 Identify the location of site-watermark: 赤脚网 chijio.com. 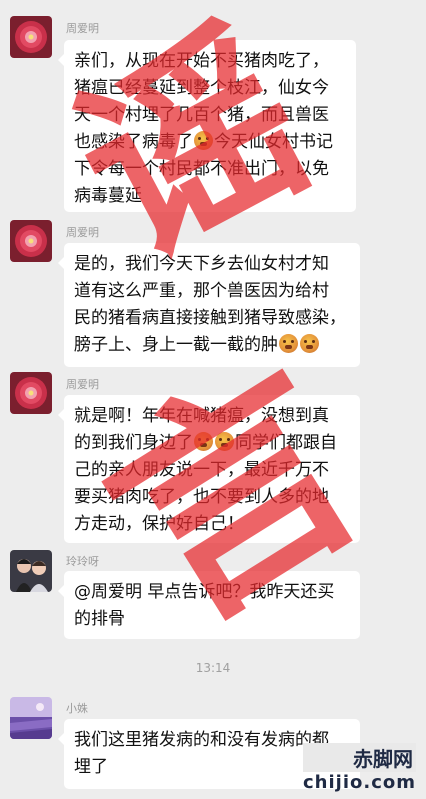
(359, 768).